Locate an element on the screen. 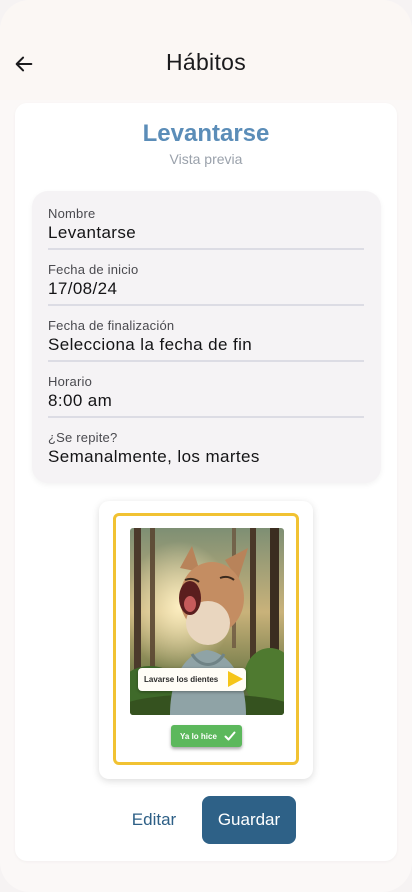 This screenshot has height=892, width=412. end-date-value: Selecciona la fecha de fin is located at coordinates (150, 345).